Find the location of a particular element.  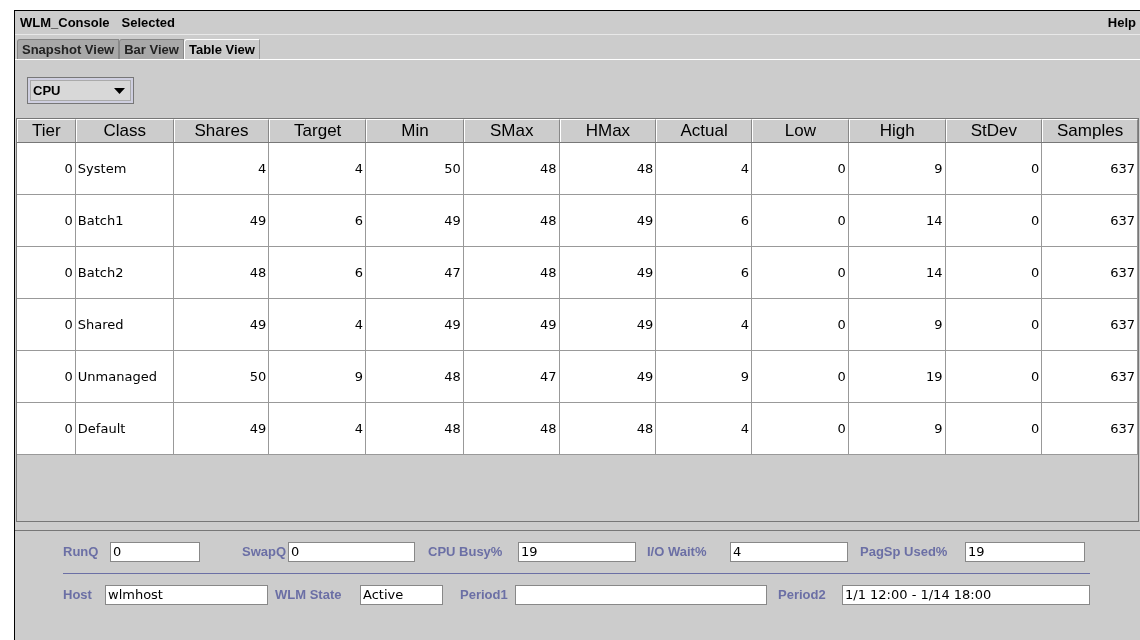

field-label: CPU Busy% is located at coordinates (466, 552).